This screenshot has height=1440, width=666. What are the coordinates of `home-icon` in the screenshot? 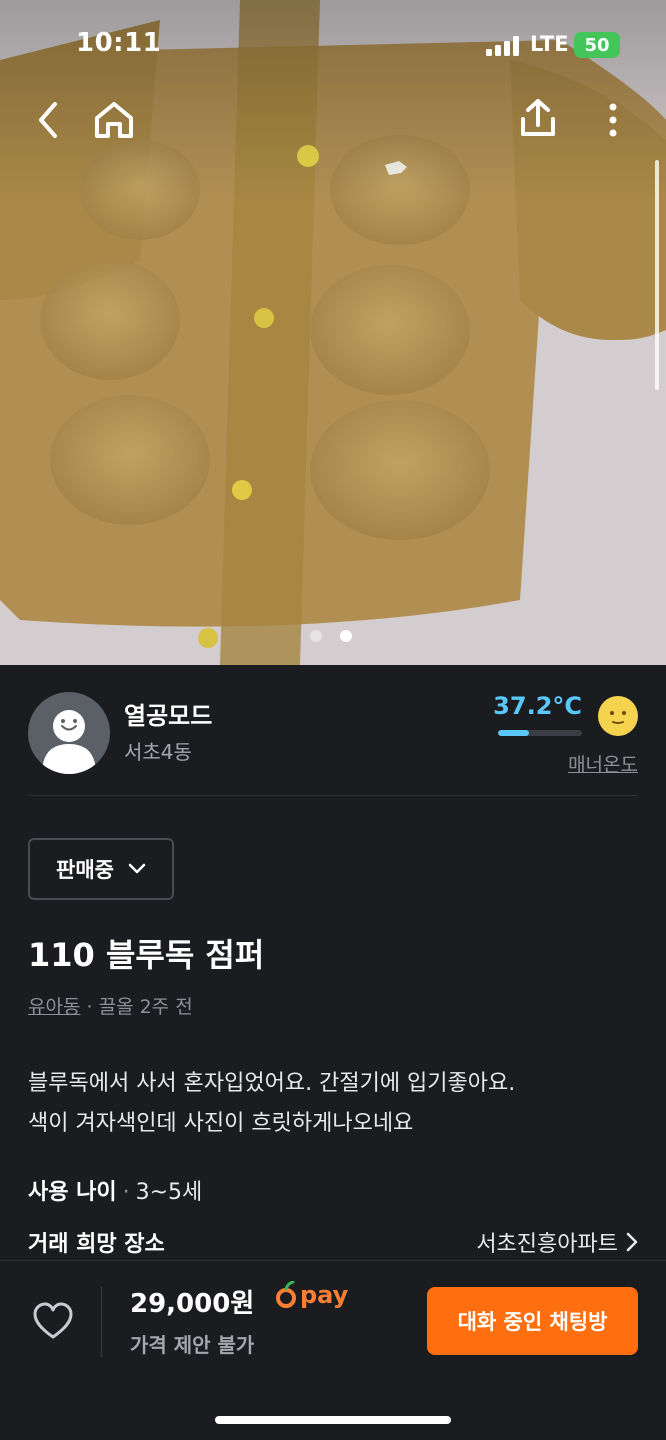 It's located at (114, 120).